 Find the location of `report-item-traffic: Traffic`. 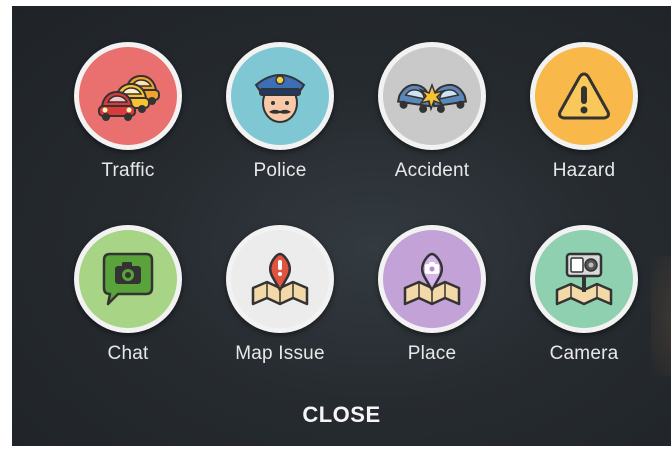

report-item-traffic: Traffic is located at coordinates (128, 122).